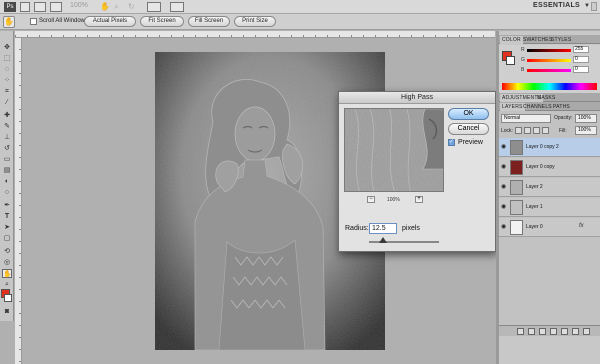 This screenshot has width=600, height=364. What do you see at coordinates (537, 107) in the screenshot?
I see `tab-channels: CHANNELS` at bounding box center [537, 107].